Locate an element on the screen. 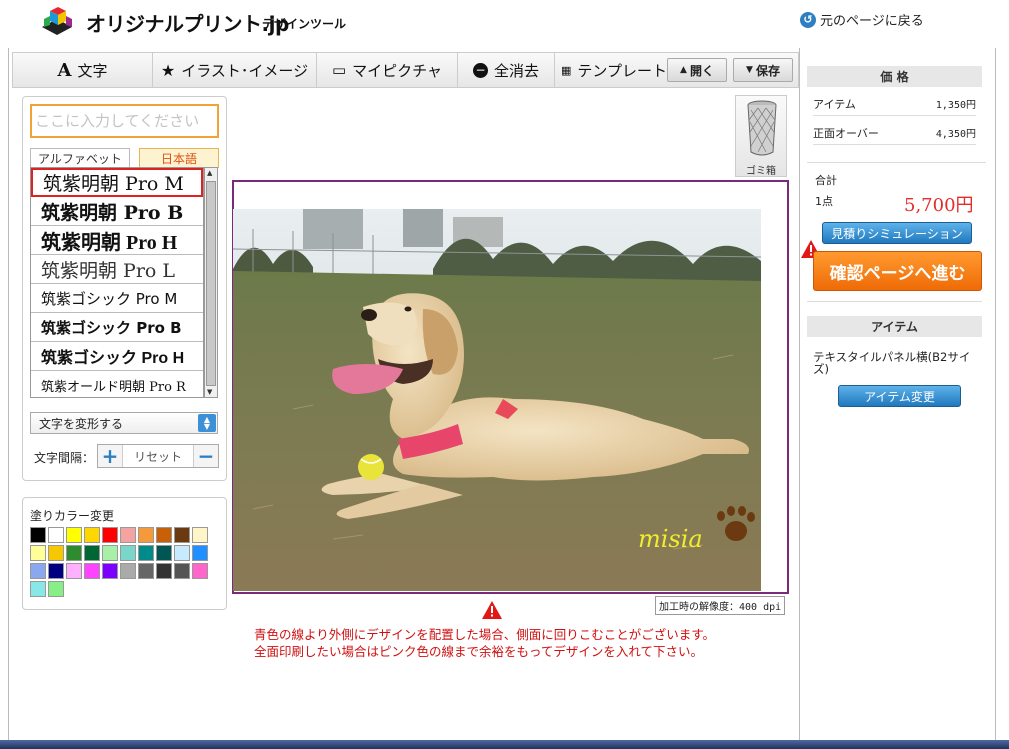 This screenshot has width=1009, height=749. spacing-label: 文字間隔： is located at coordinates (64, 458).